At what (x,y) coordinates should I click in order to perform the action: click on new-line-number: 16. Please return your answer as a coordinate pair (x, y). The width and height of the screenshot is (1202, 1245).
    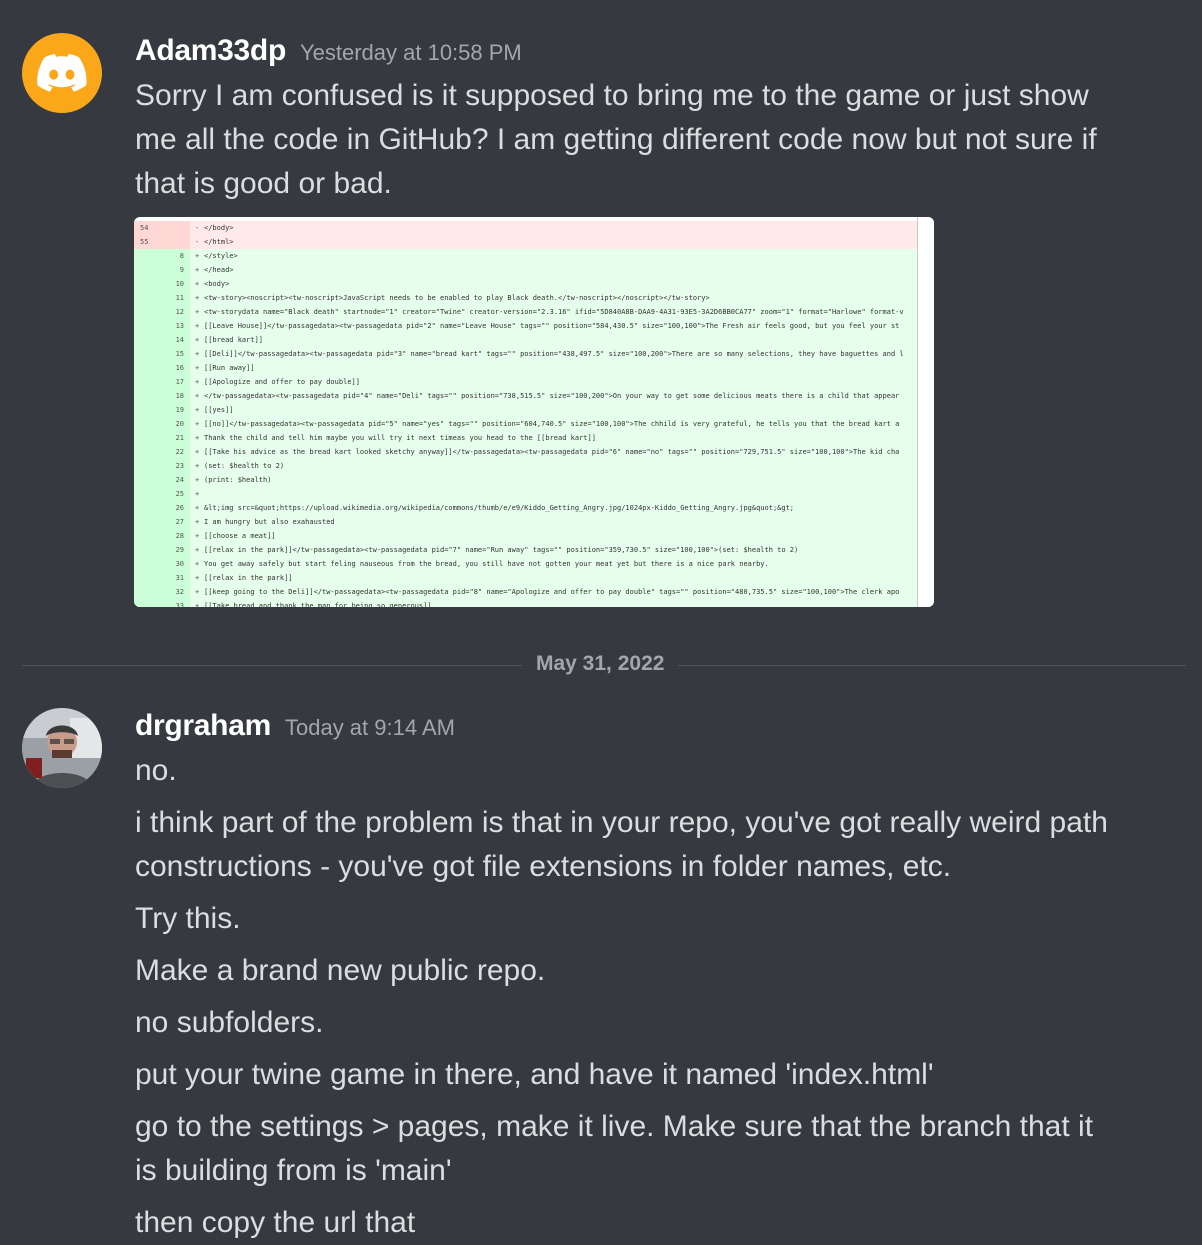
    Looking at the image, I should click on (179, 368).